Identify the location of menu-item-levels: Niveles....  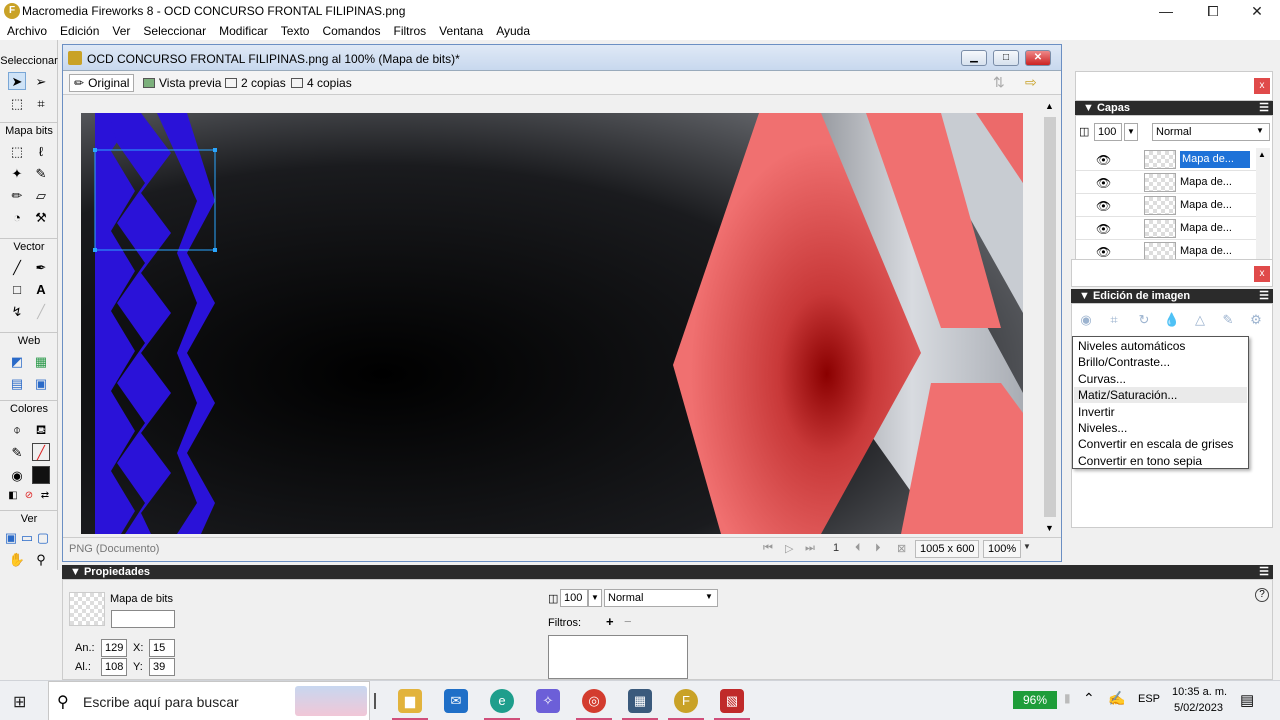
(1160, 428).